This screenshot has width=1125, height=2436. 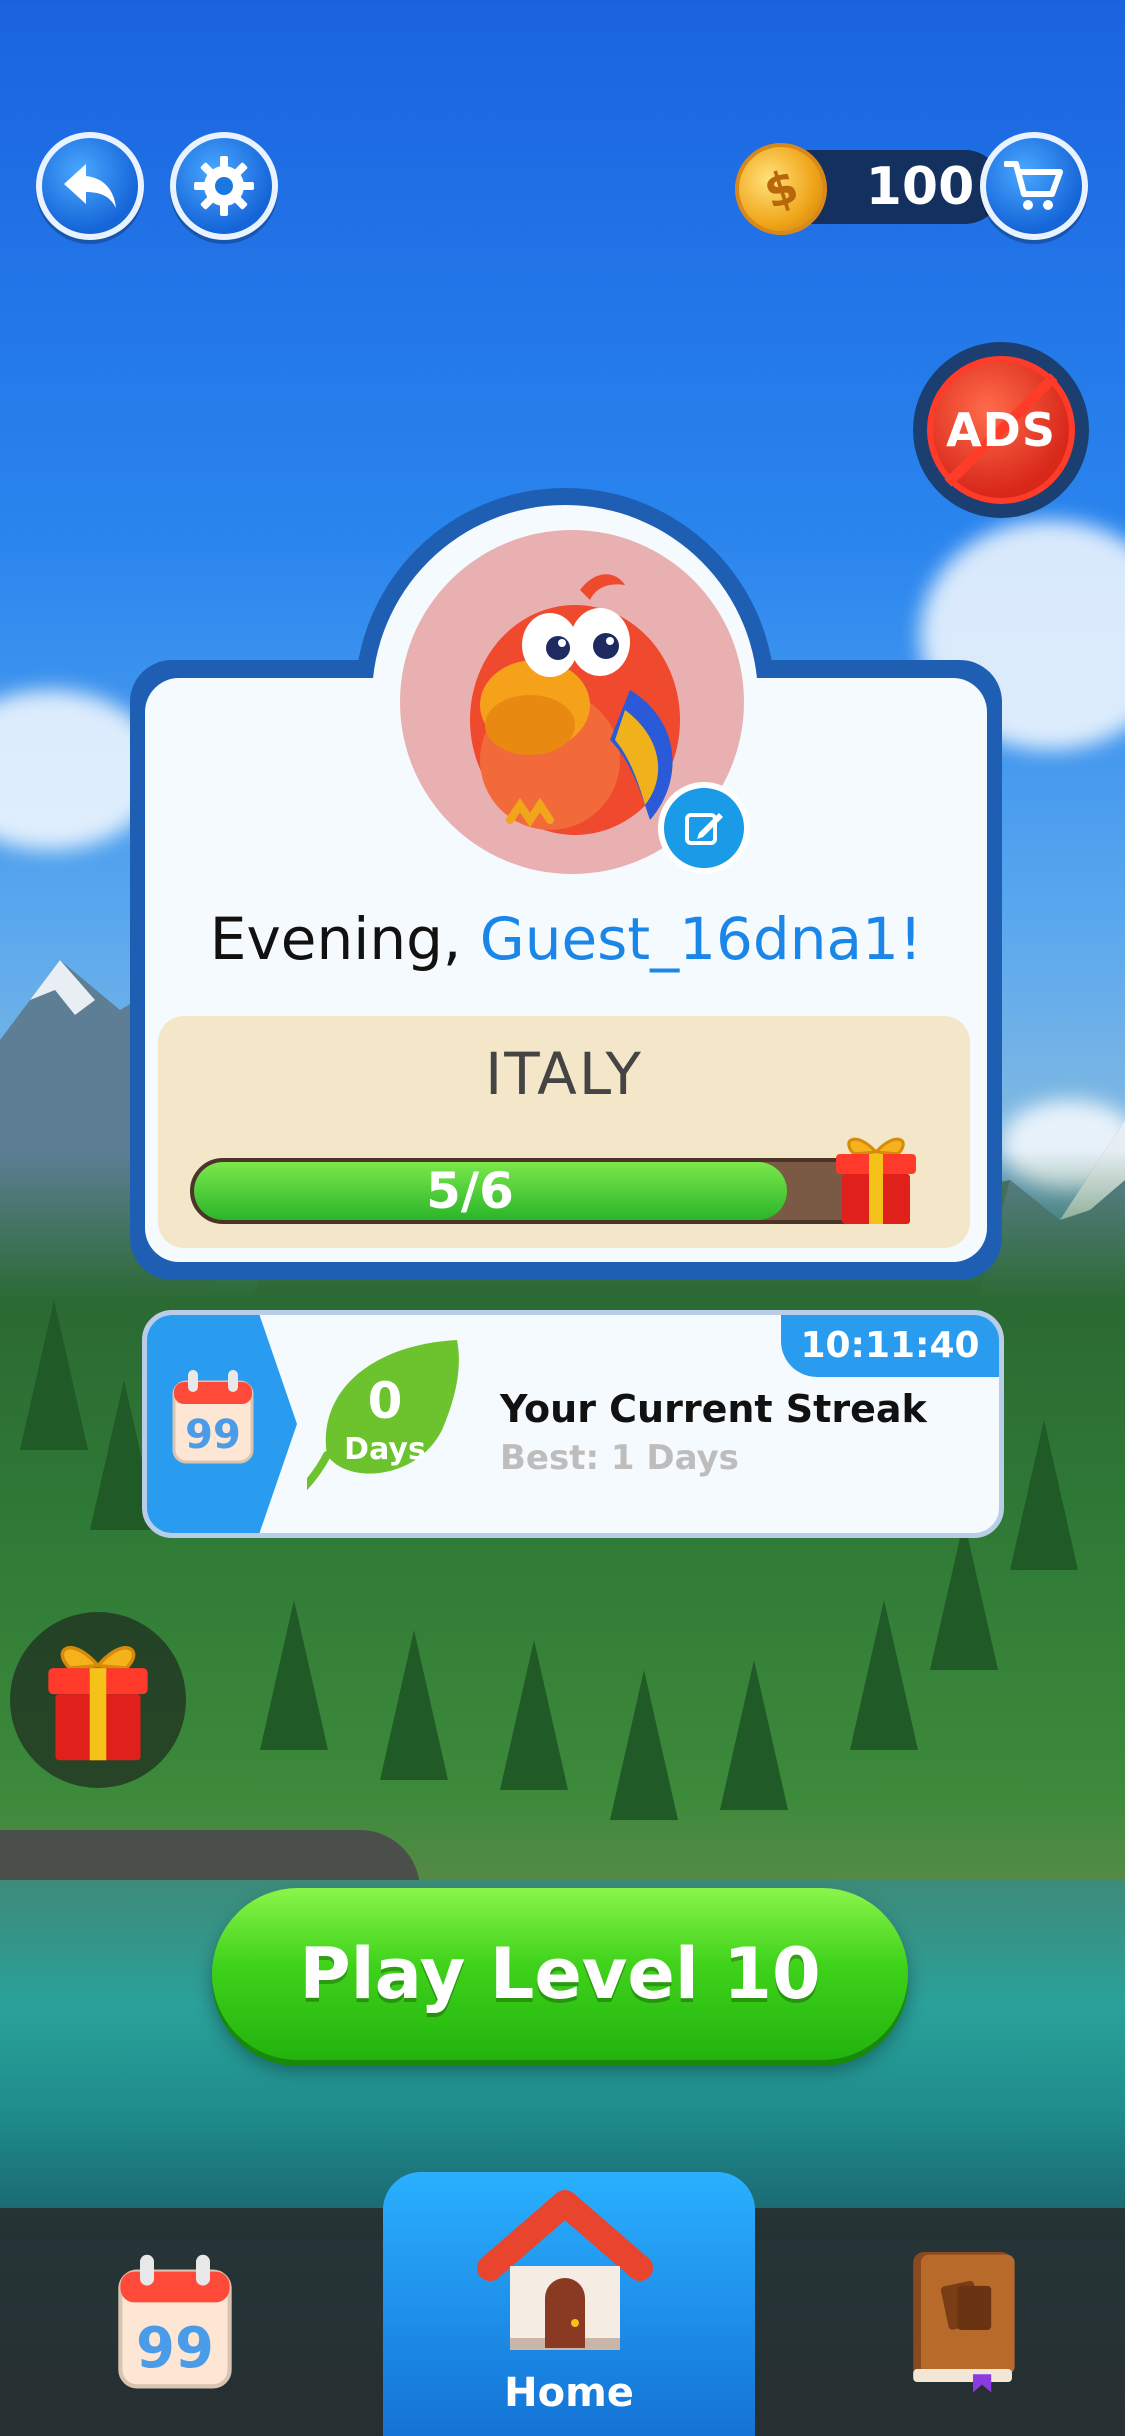 What do you see at coordinates (713, 1409) in the screenshot?
I see `streak-title: Your Current Streak` at bounding box center [713, 1409].